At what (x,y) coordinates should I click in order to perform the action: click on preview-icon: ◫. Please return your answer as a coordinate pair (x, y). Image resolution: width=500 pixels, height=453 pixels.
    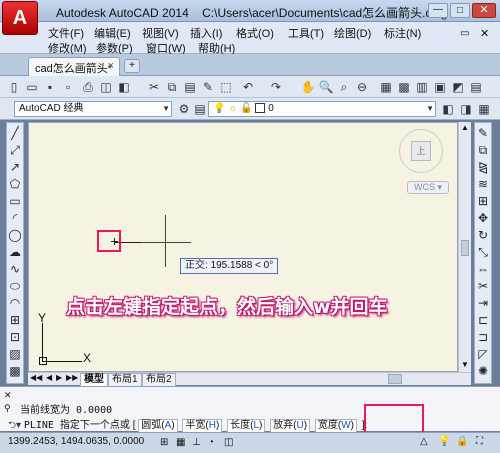
    Looking at the image, I should click on (106, 87).